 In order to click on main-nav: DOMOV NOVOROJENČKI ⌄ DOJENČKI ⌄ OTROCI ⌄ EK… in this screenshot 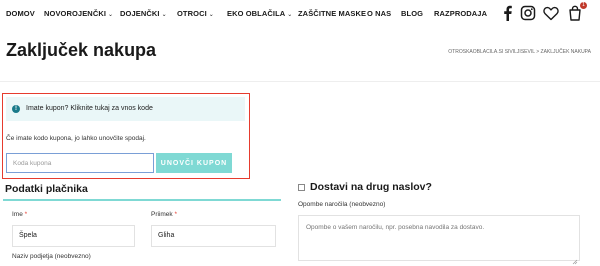, I will do `click(300, 15)`.